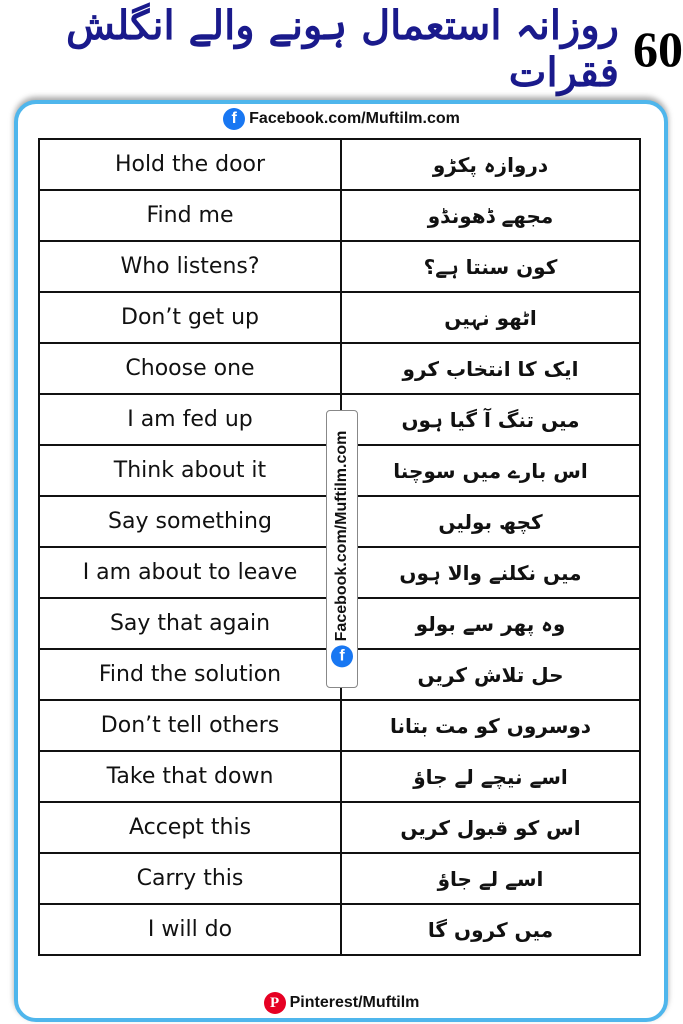 This screenshot has height=1024, width=683. What do you see at coordinates (490, 521) in the screenshot?
I see `urdu-translation: کچھ بولیں` at bounding box center [490, 521].